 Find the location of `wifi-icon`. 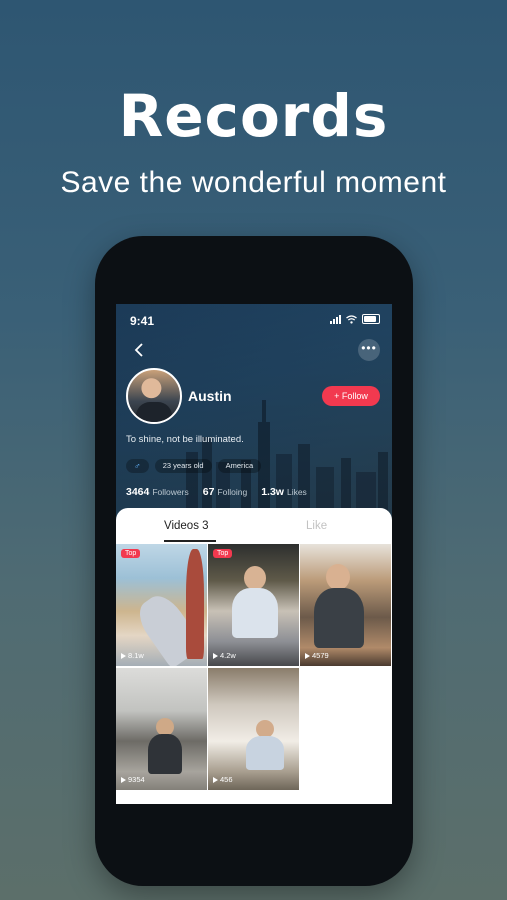

wifi-icon is located at coordinates (351, 319).